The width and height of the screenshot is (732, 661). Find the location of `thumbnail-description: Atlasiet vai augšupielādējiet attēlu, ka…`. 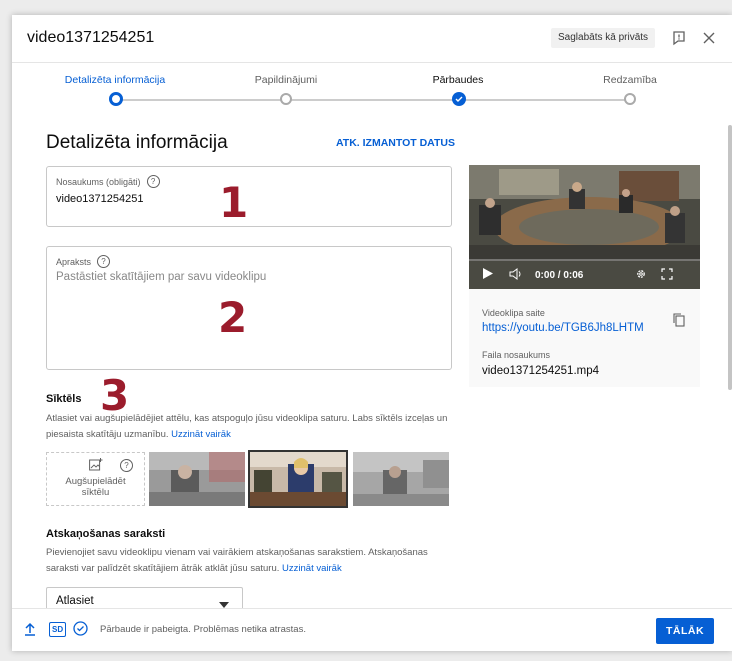

thumbnail-description: Atlasiet vai augšupielādējiet attēlu, ka… is located at coordinates (251, 427).